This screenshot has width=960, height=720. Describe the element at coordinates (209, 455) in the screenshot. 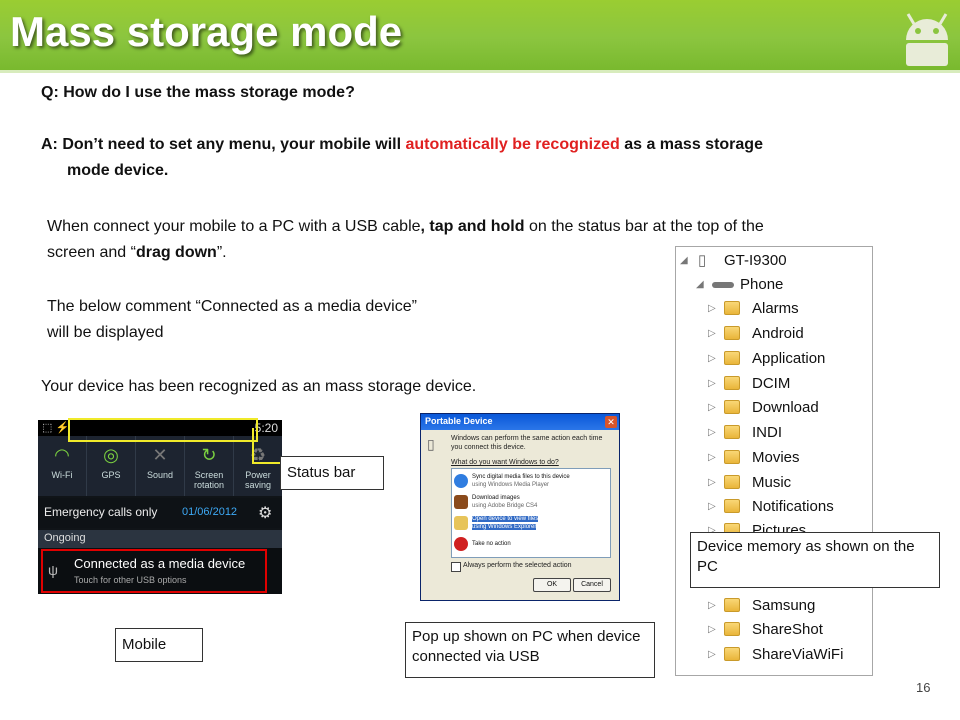

I see `rotation-icon: ↻` at that location.